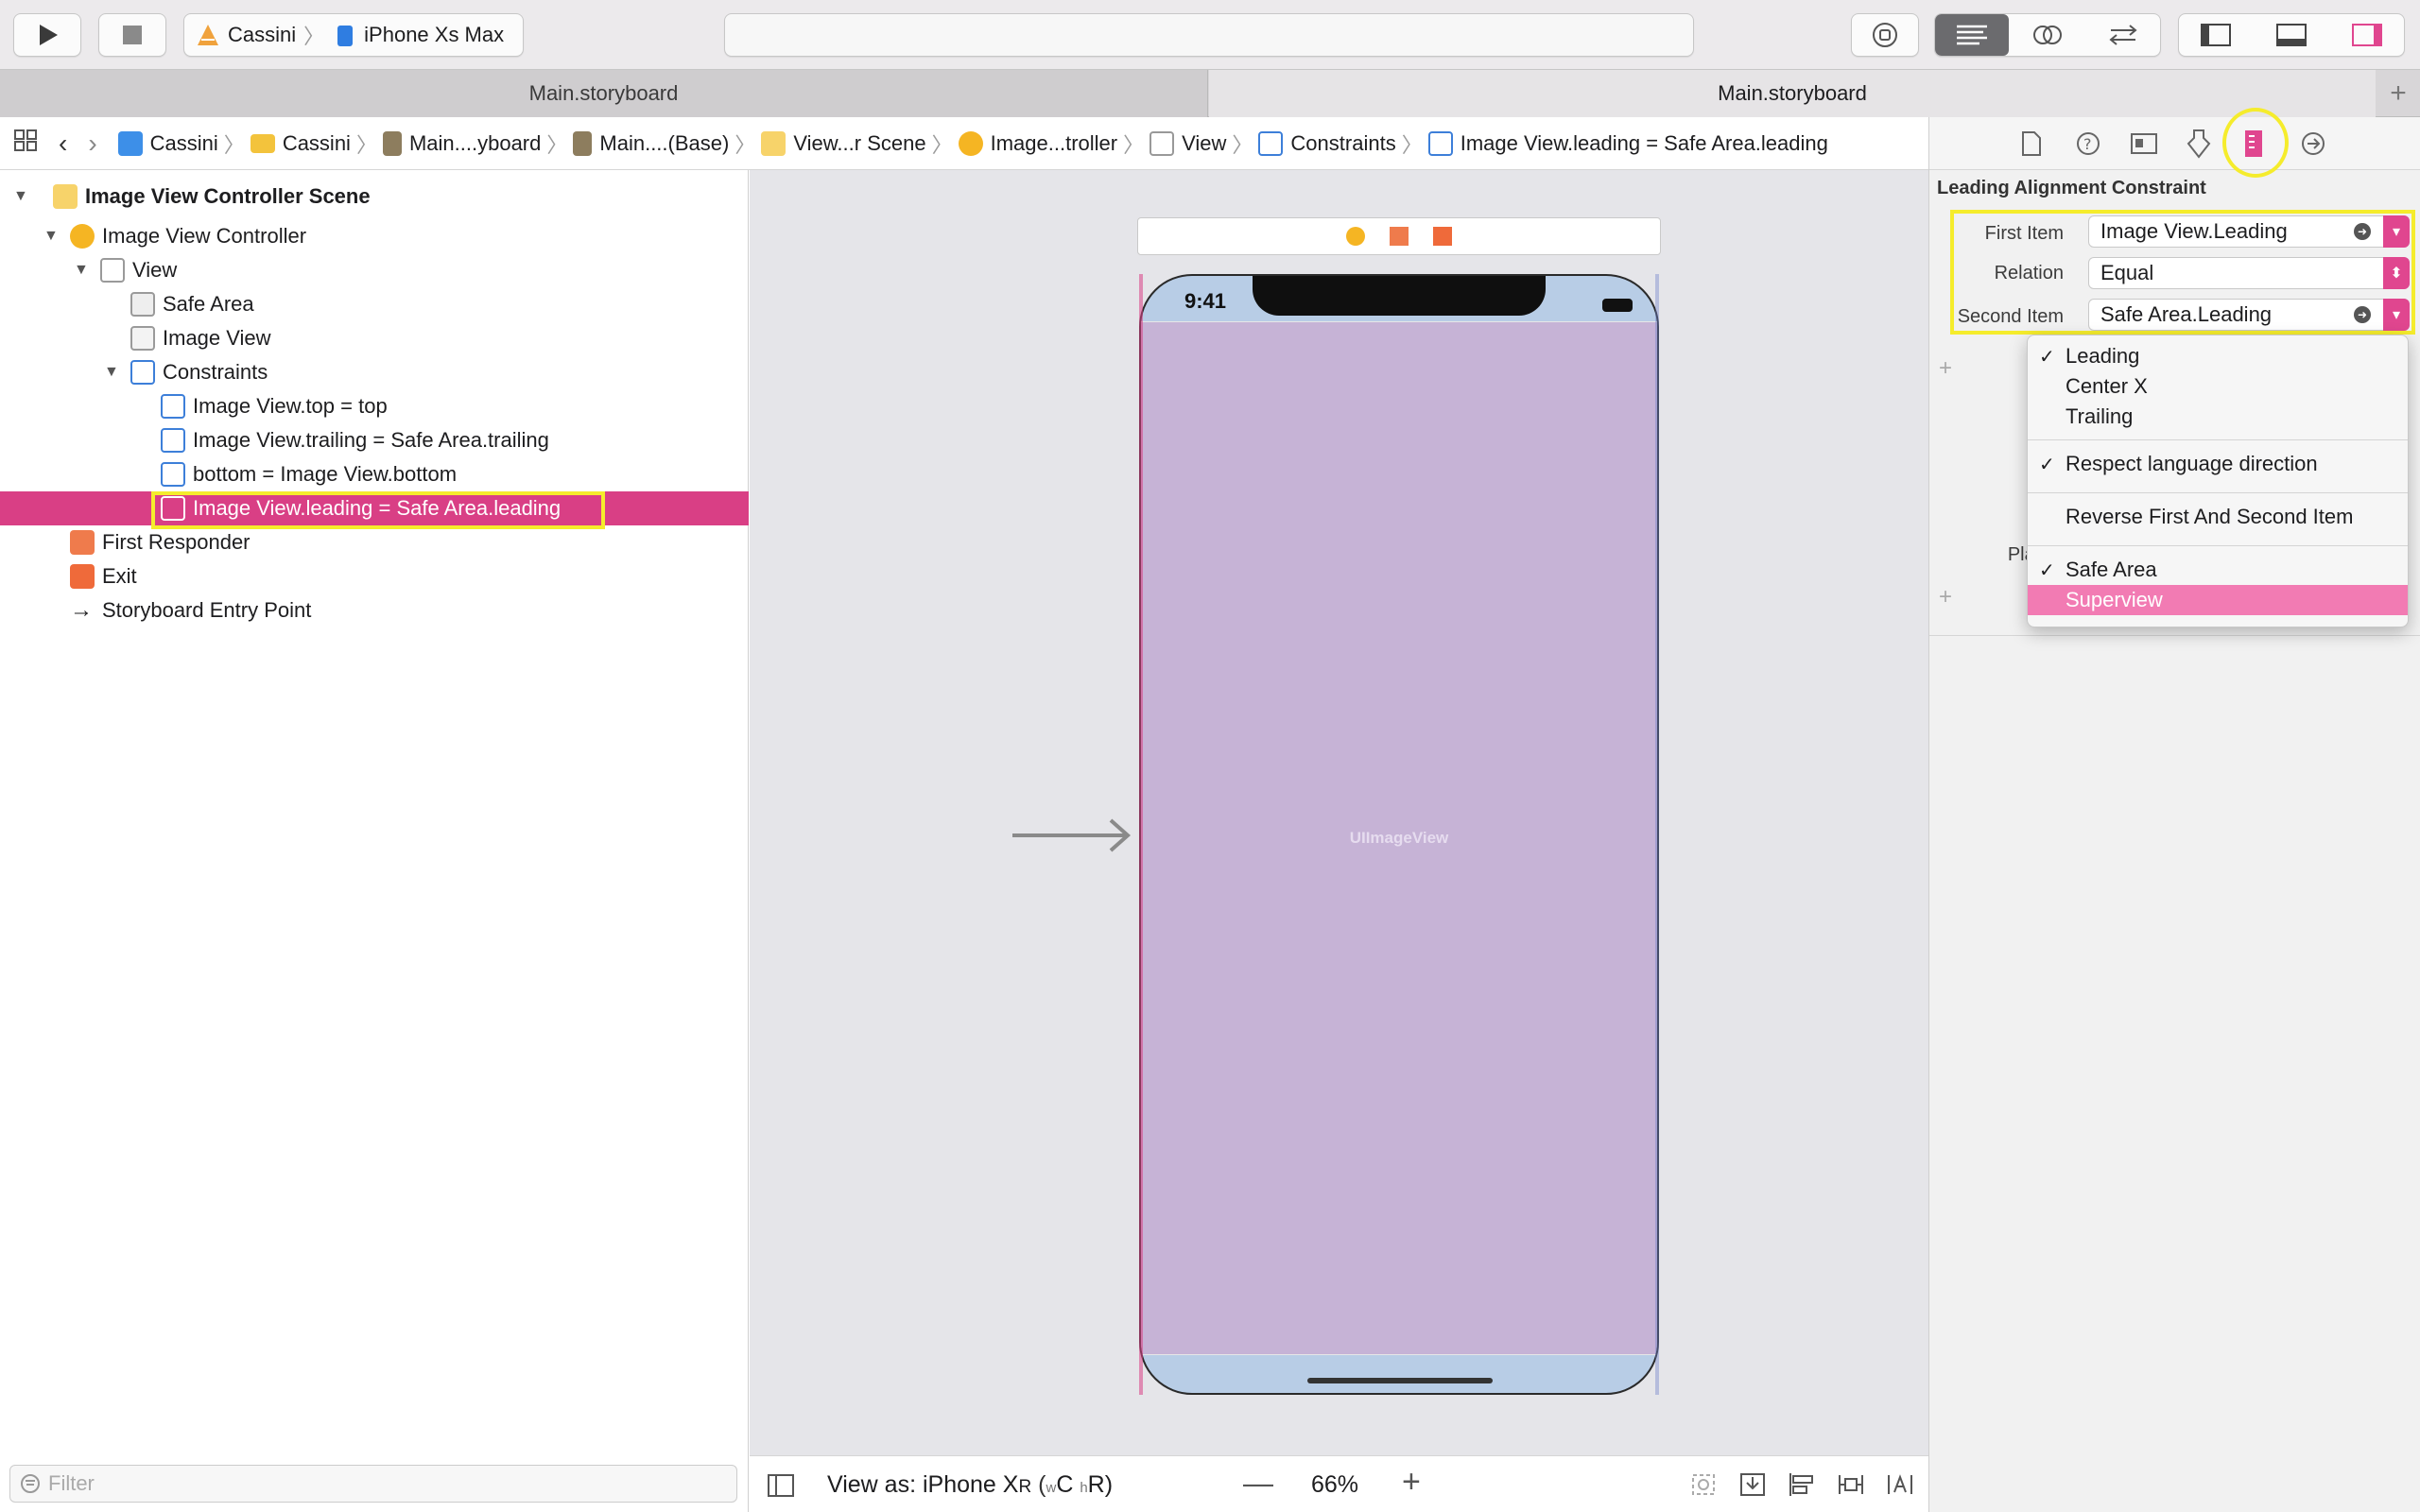 Image resolution: width=2420 pixels, height=1512 pixels. I want to click on outline-first-responder: First Responder, so click(375, 542).